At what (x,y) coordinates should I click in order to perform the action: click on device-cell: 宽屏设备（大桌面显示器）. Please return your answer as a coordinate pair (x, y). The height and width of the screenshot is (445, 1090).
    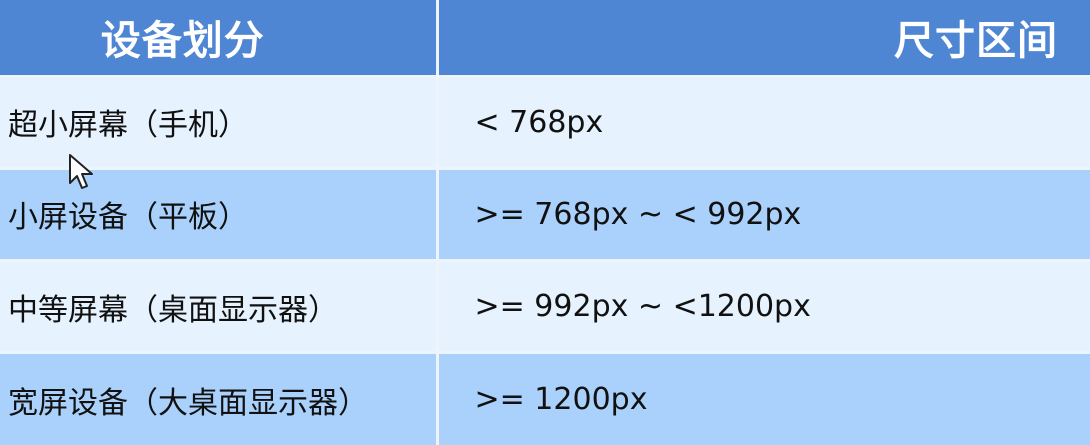
    Looking at the image, I should click on (219, 398).